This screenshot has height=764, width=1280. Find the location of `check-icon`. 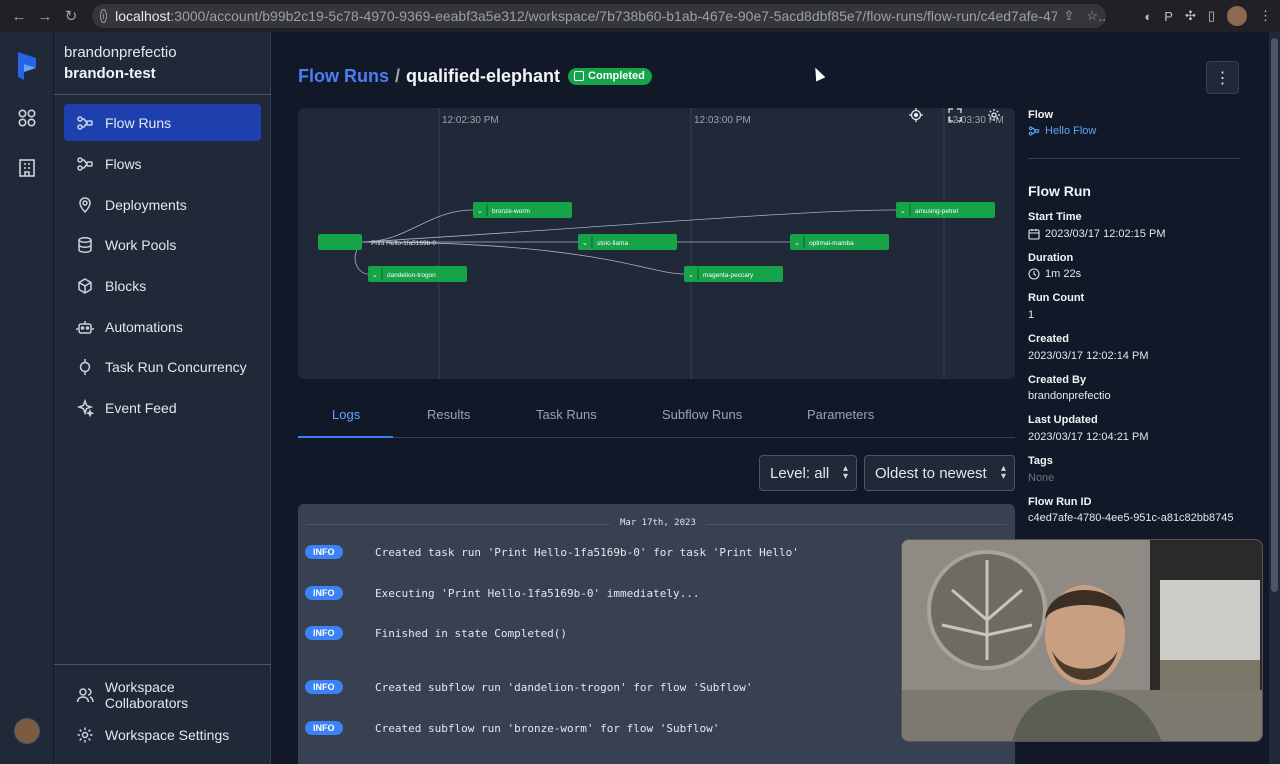

check-icon is located at coordinates (579, 76).